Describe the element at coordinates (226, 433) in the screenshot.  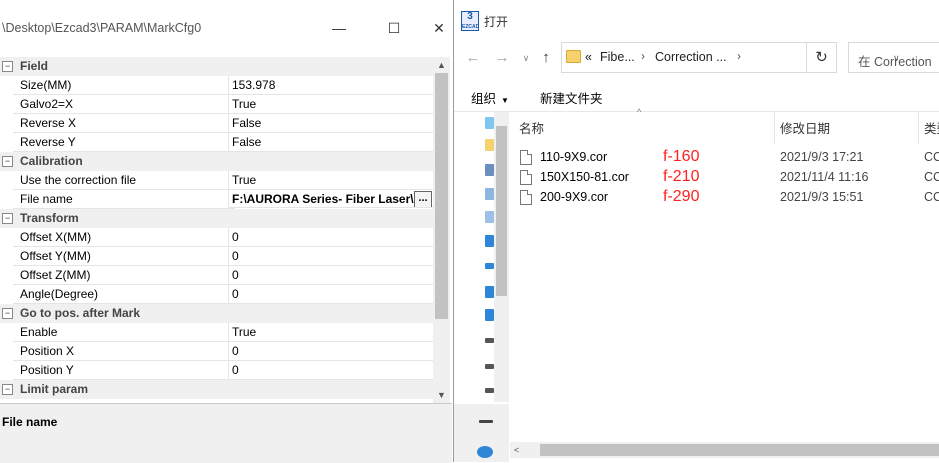
I see `description-panel: File name` at that location.